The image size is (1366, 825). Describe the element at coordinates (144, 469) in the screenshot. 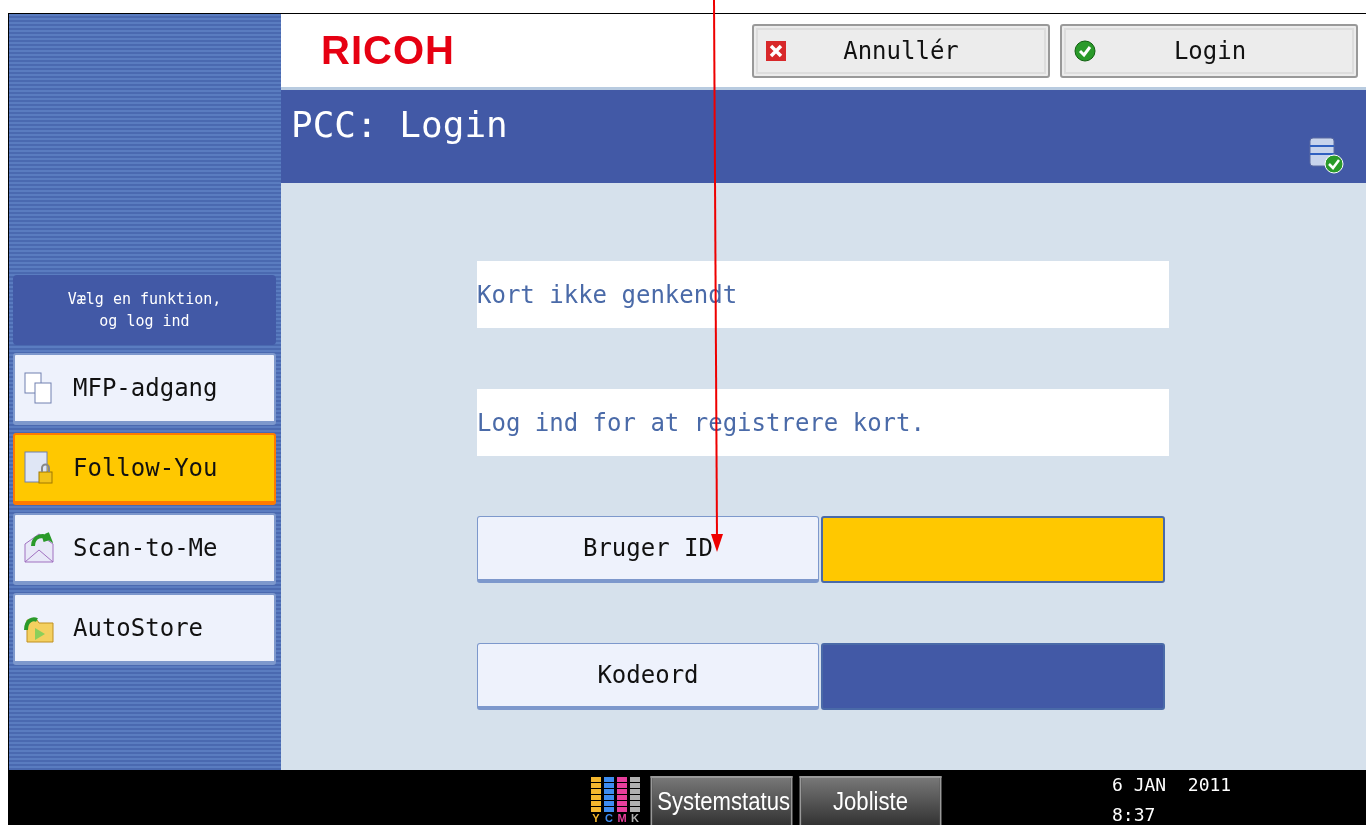

I see `function-button: Follow-You` at that location.